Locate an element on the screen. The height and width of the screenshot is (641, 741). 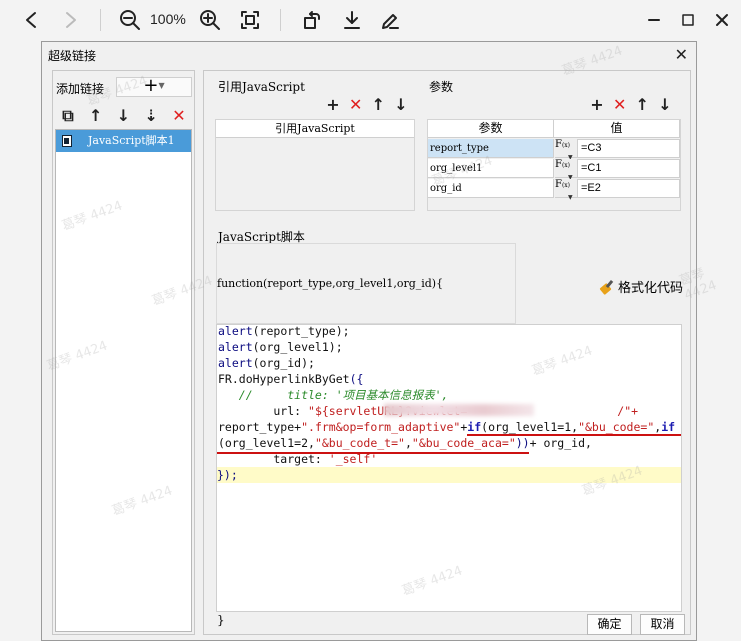
table-row: report_type F(x) ▼ =C3 is located at coordinates (554, 150).